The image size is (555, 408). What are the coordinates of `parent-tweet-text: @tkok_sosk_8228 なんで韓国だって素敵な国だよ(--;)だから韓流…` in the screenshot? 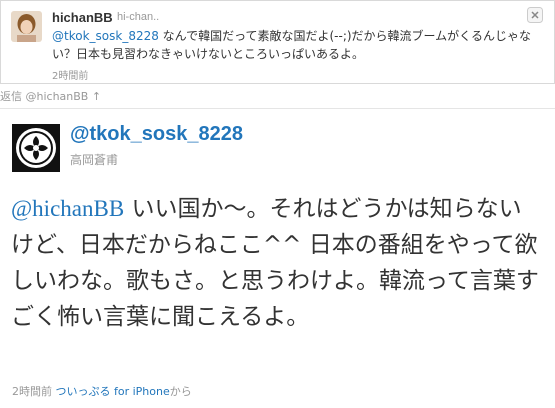 It's located at (297, 45).